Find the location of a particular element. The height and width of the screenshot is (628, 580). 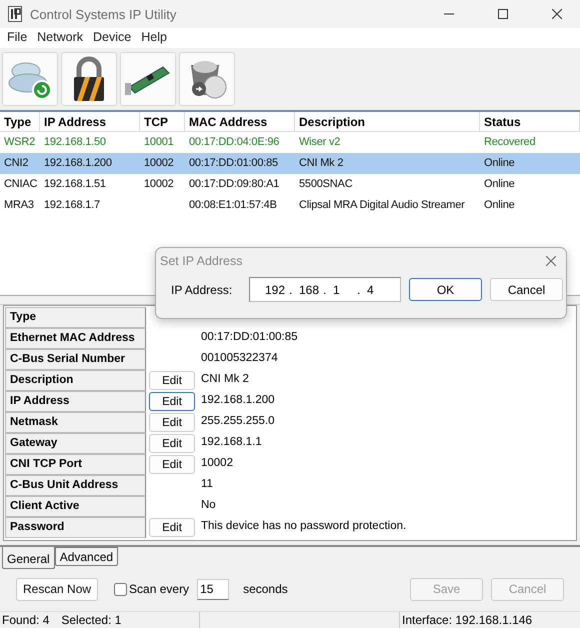

property-value: This device has no password protection. is located at coordinates (304, 526).